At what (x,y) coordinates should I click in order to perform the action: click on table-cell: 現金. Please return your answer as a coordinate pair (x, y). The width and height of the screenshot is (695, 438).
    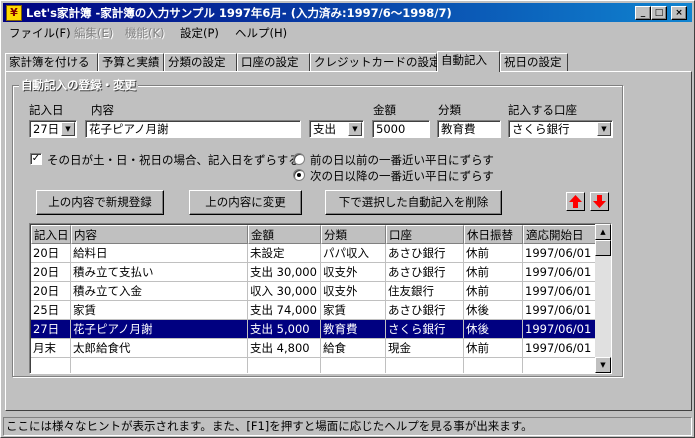
    Looking at the image, I should click on (425, 348).